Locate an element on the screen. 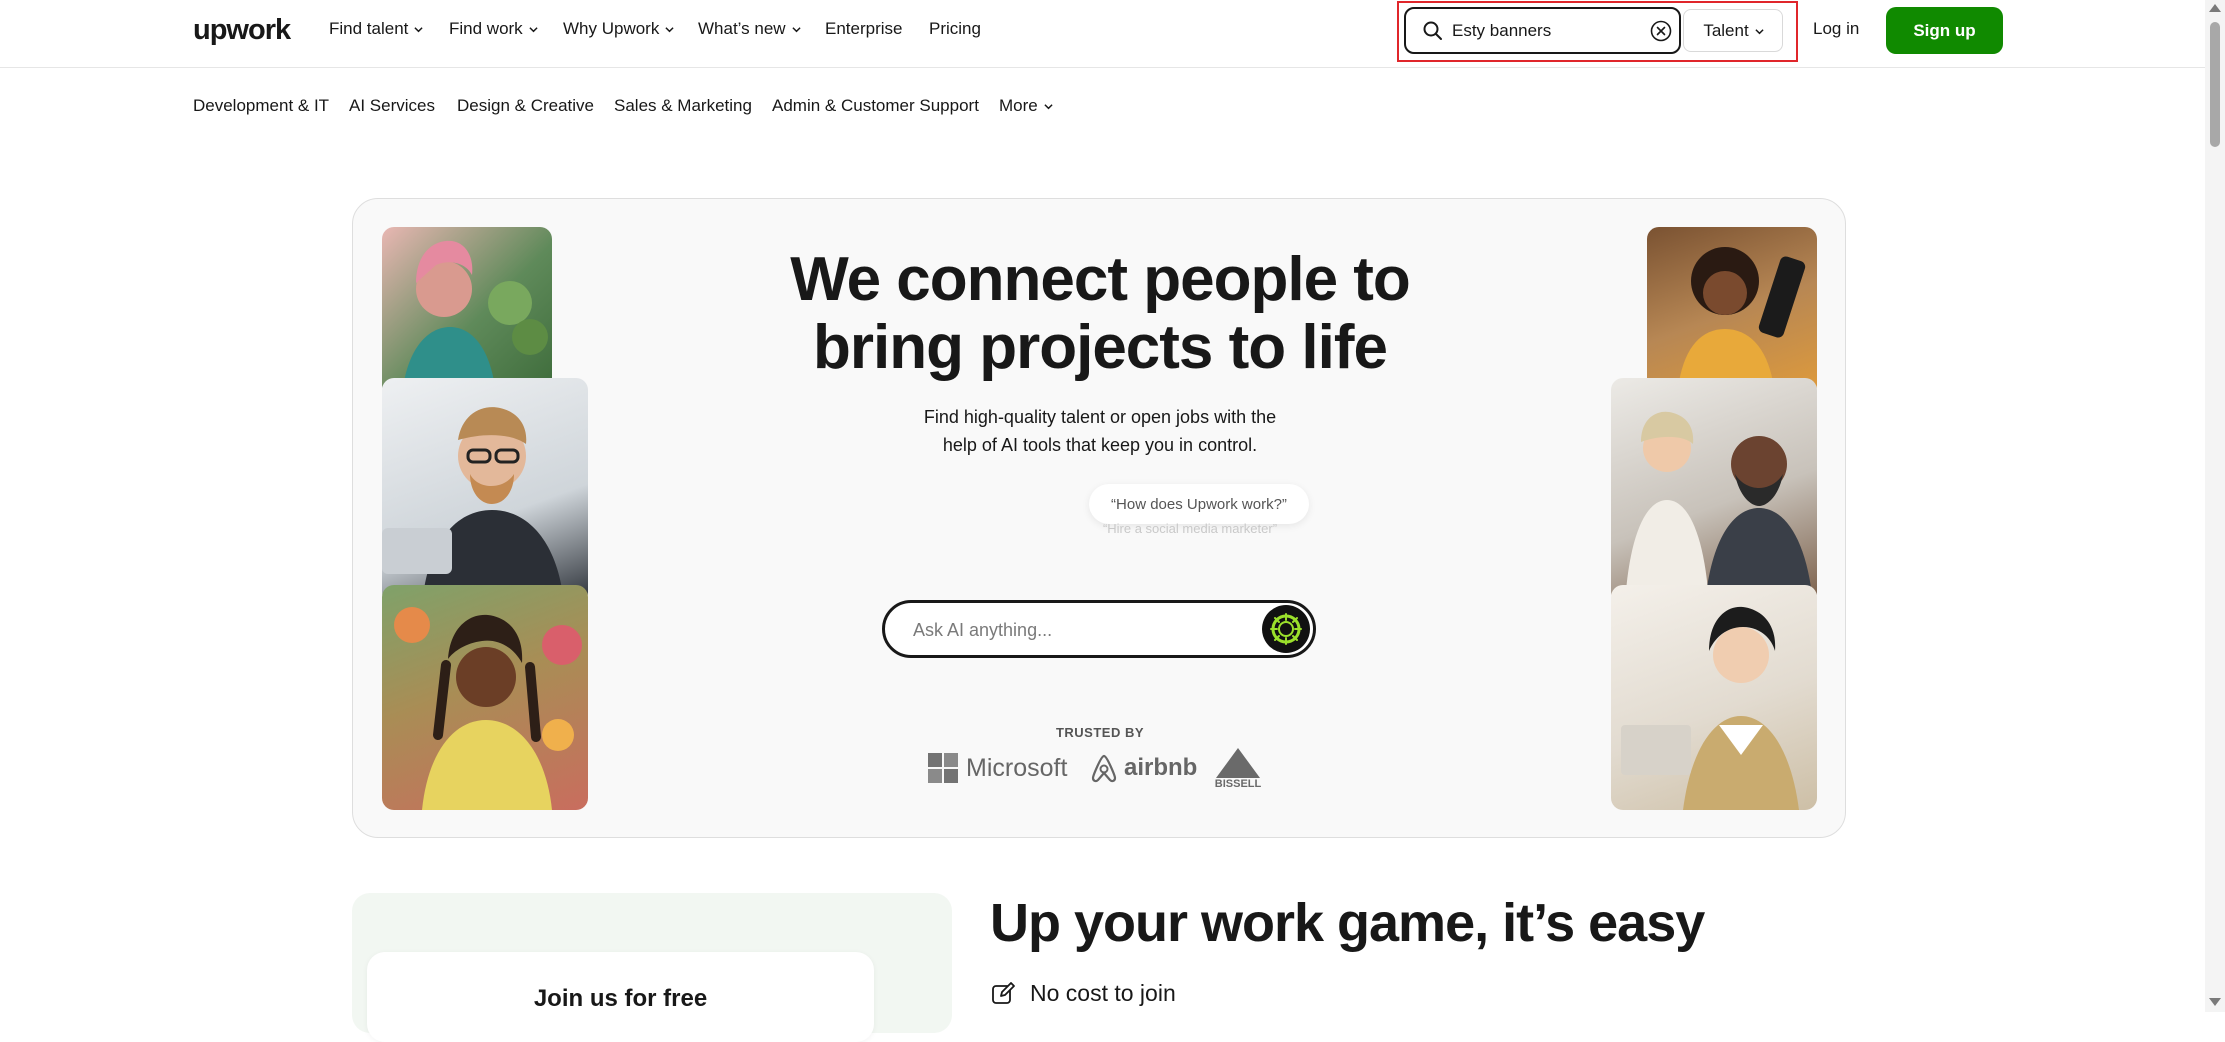  nav-label: Find talent is located at coordinates (369, 28).